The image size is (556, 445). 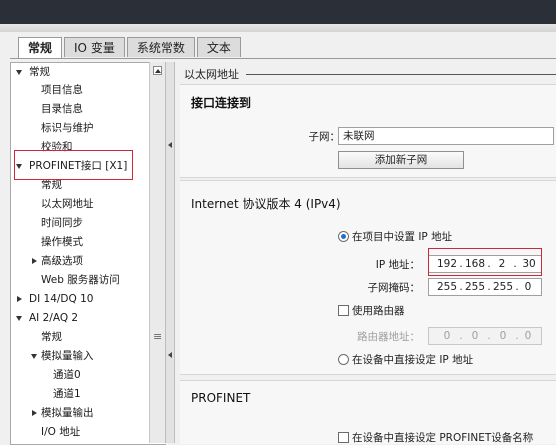 I want to click on profinet-panel: PROFINET 在设备中直接设定 PROFINET设备名称, so click(x=368, y=412).